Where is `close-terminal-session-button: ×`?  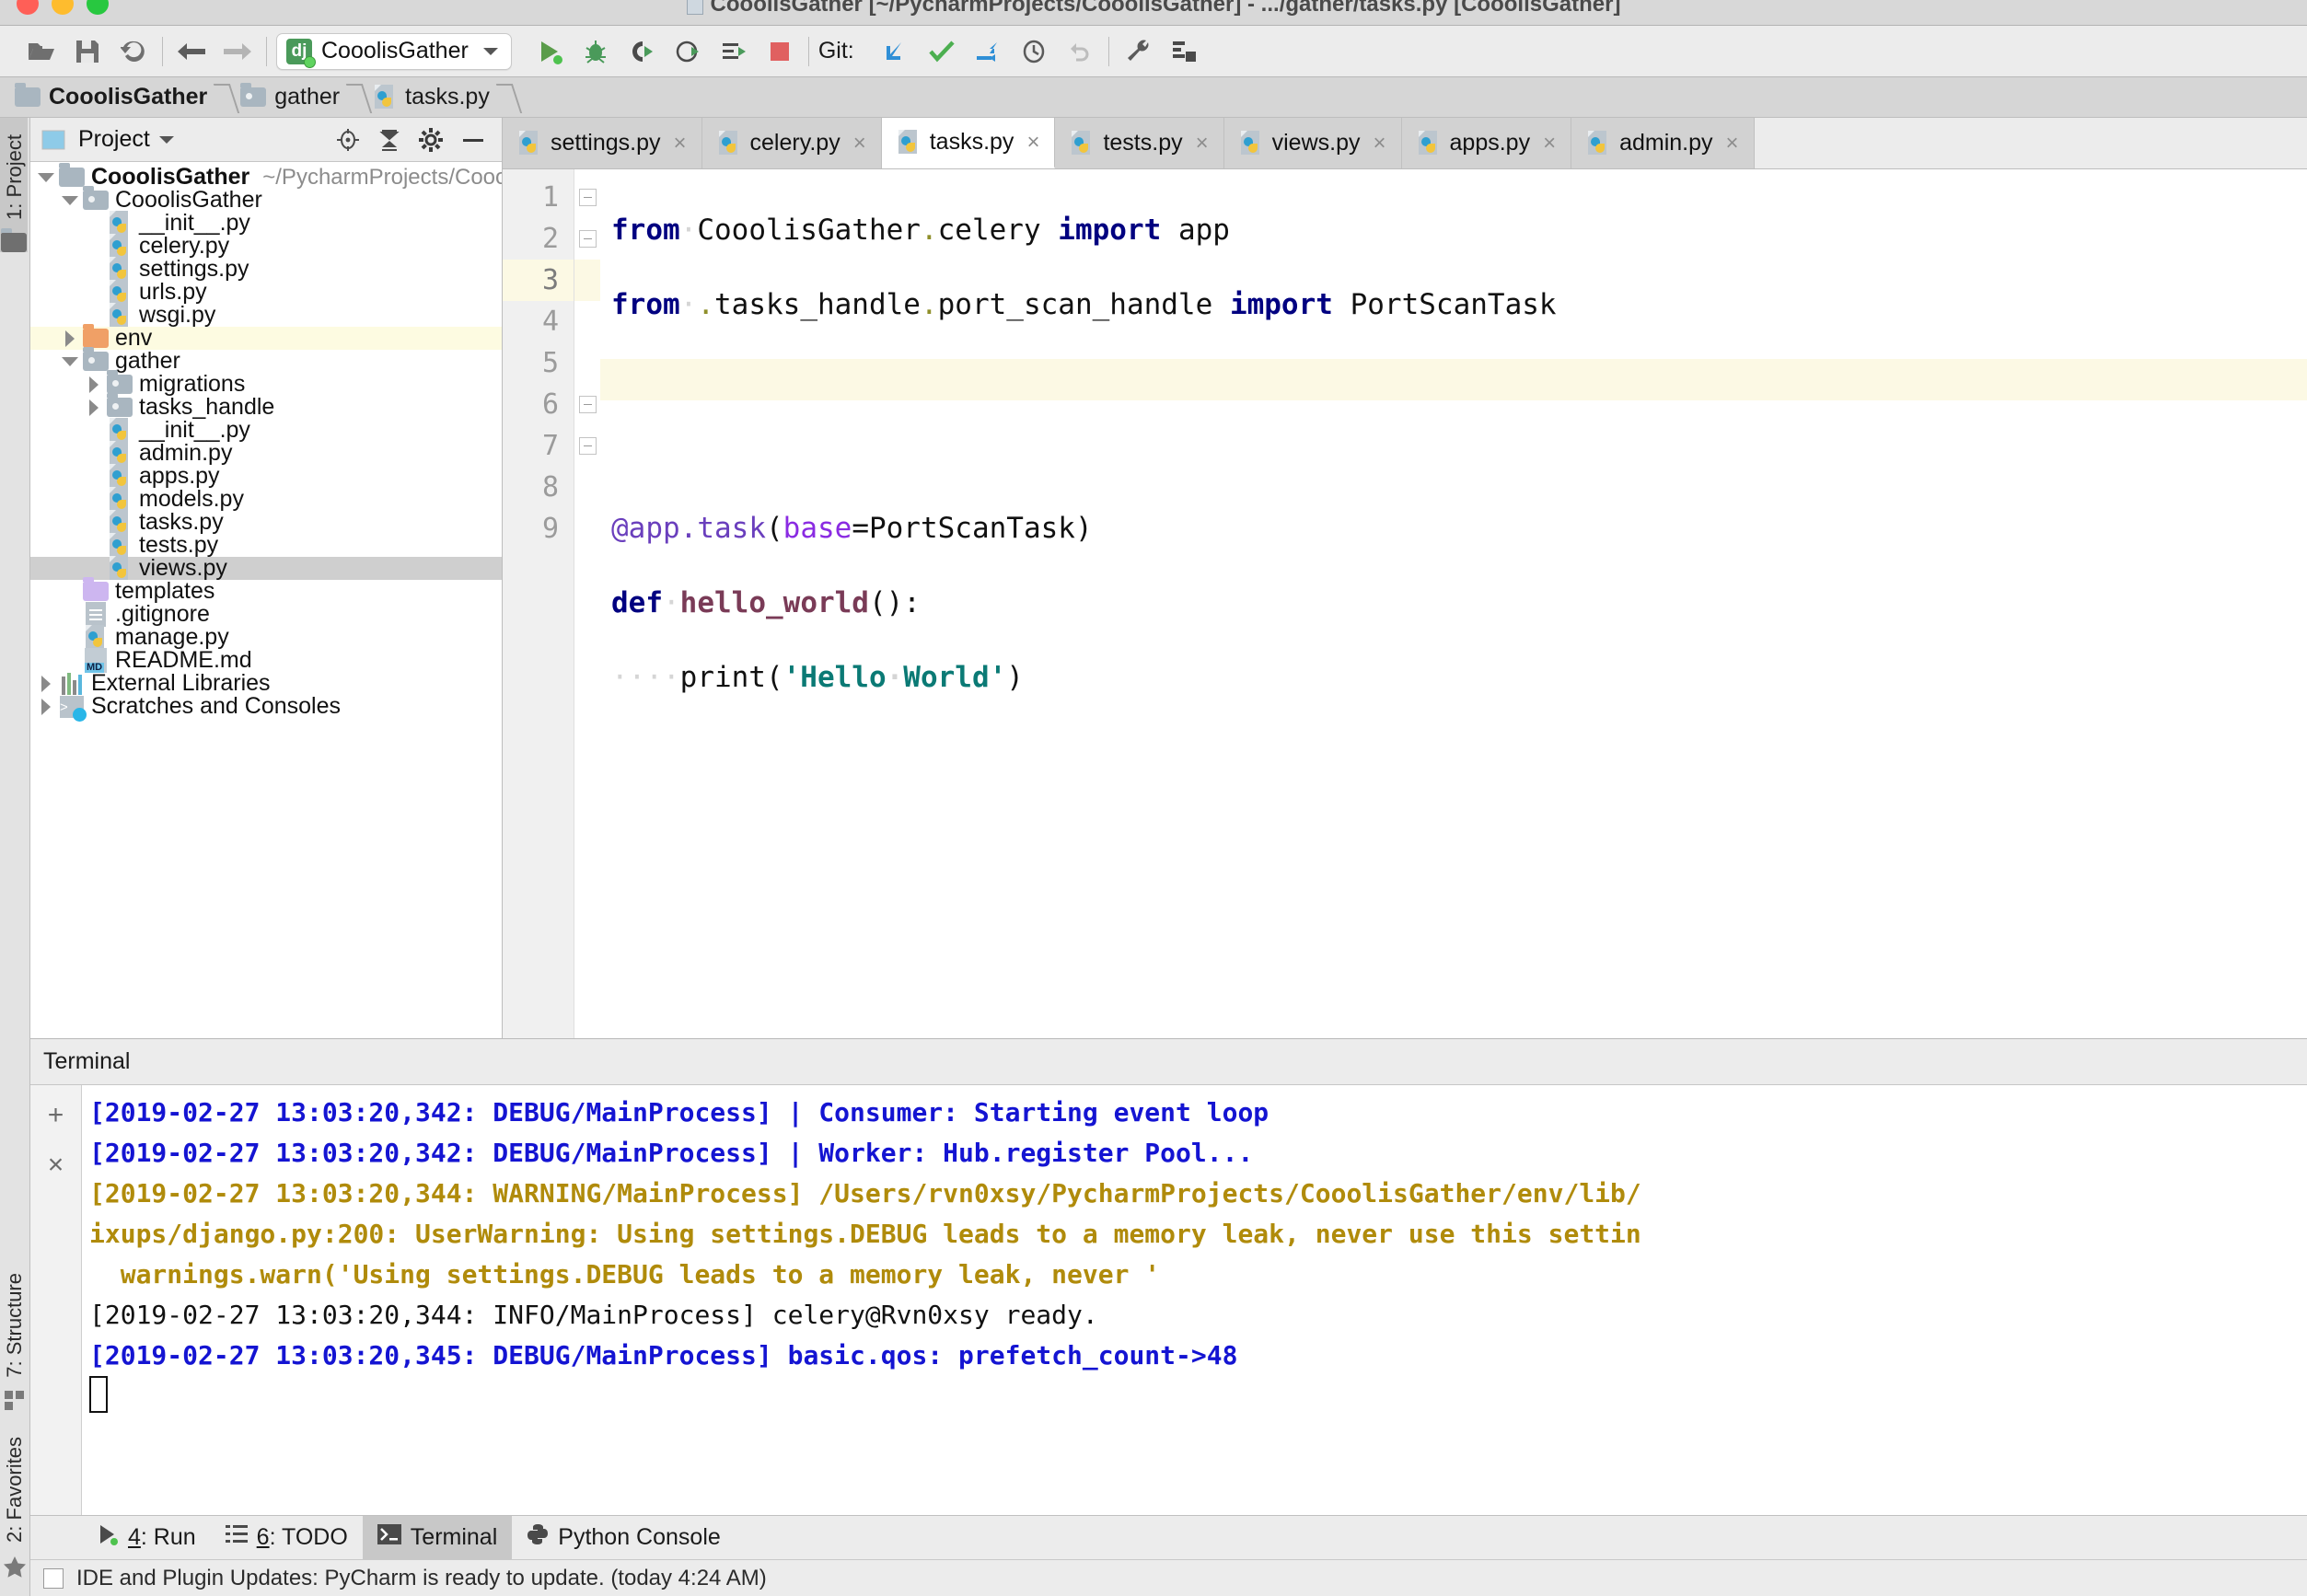
close-terminal-session-button: × is located at coordinates (56, 1165).